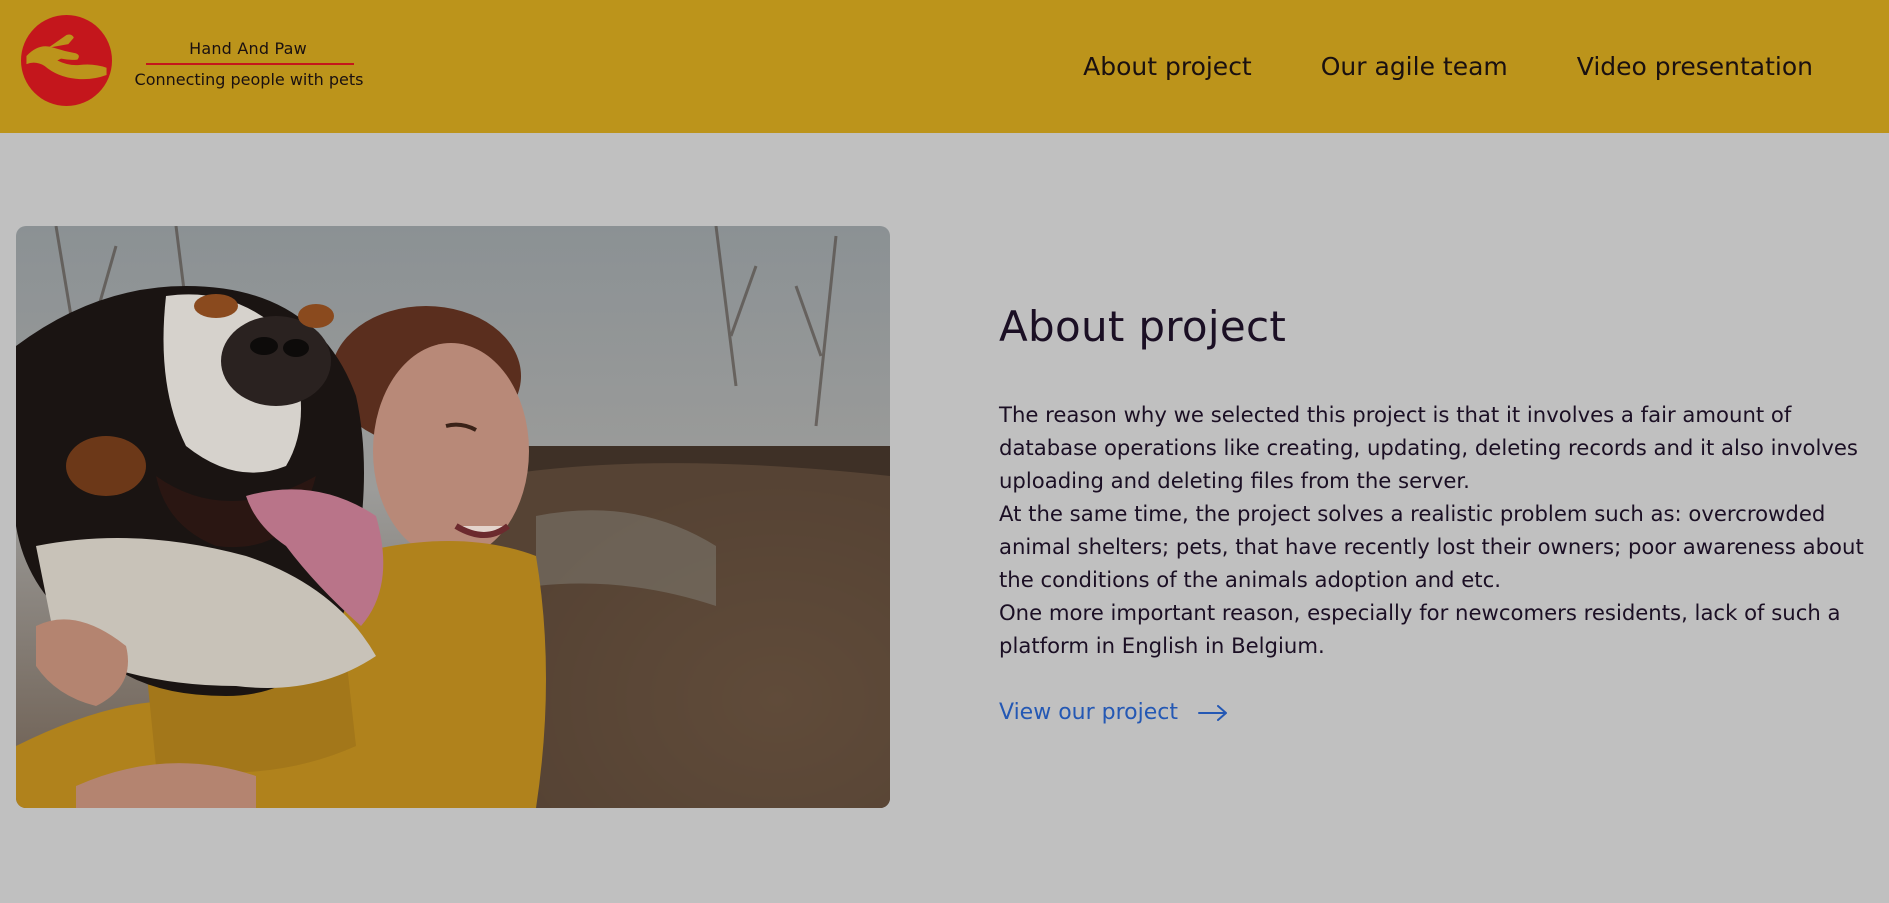 This screenshot has width=1889, height=903. I want to click on arrow-right-icon, so click(1212, 712).